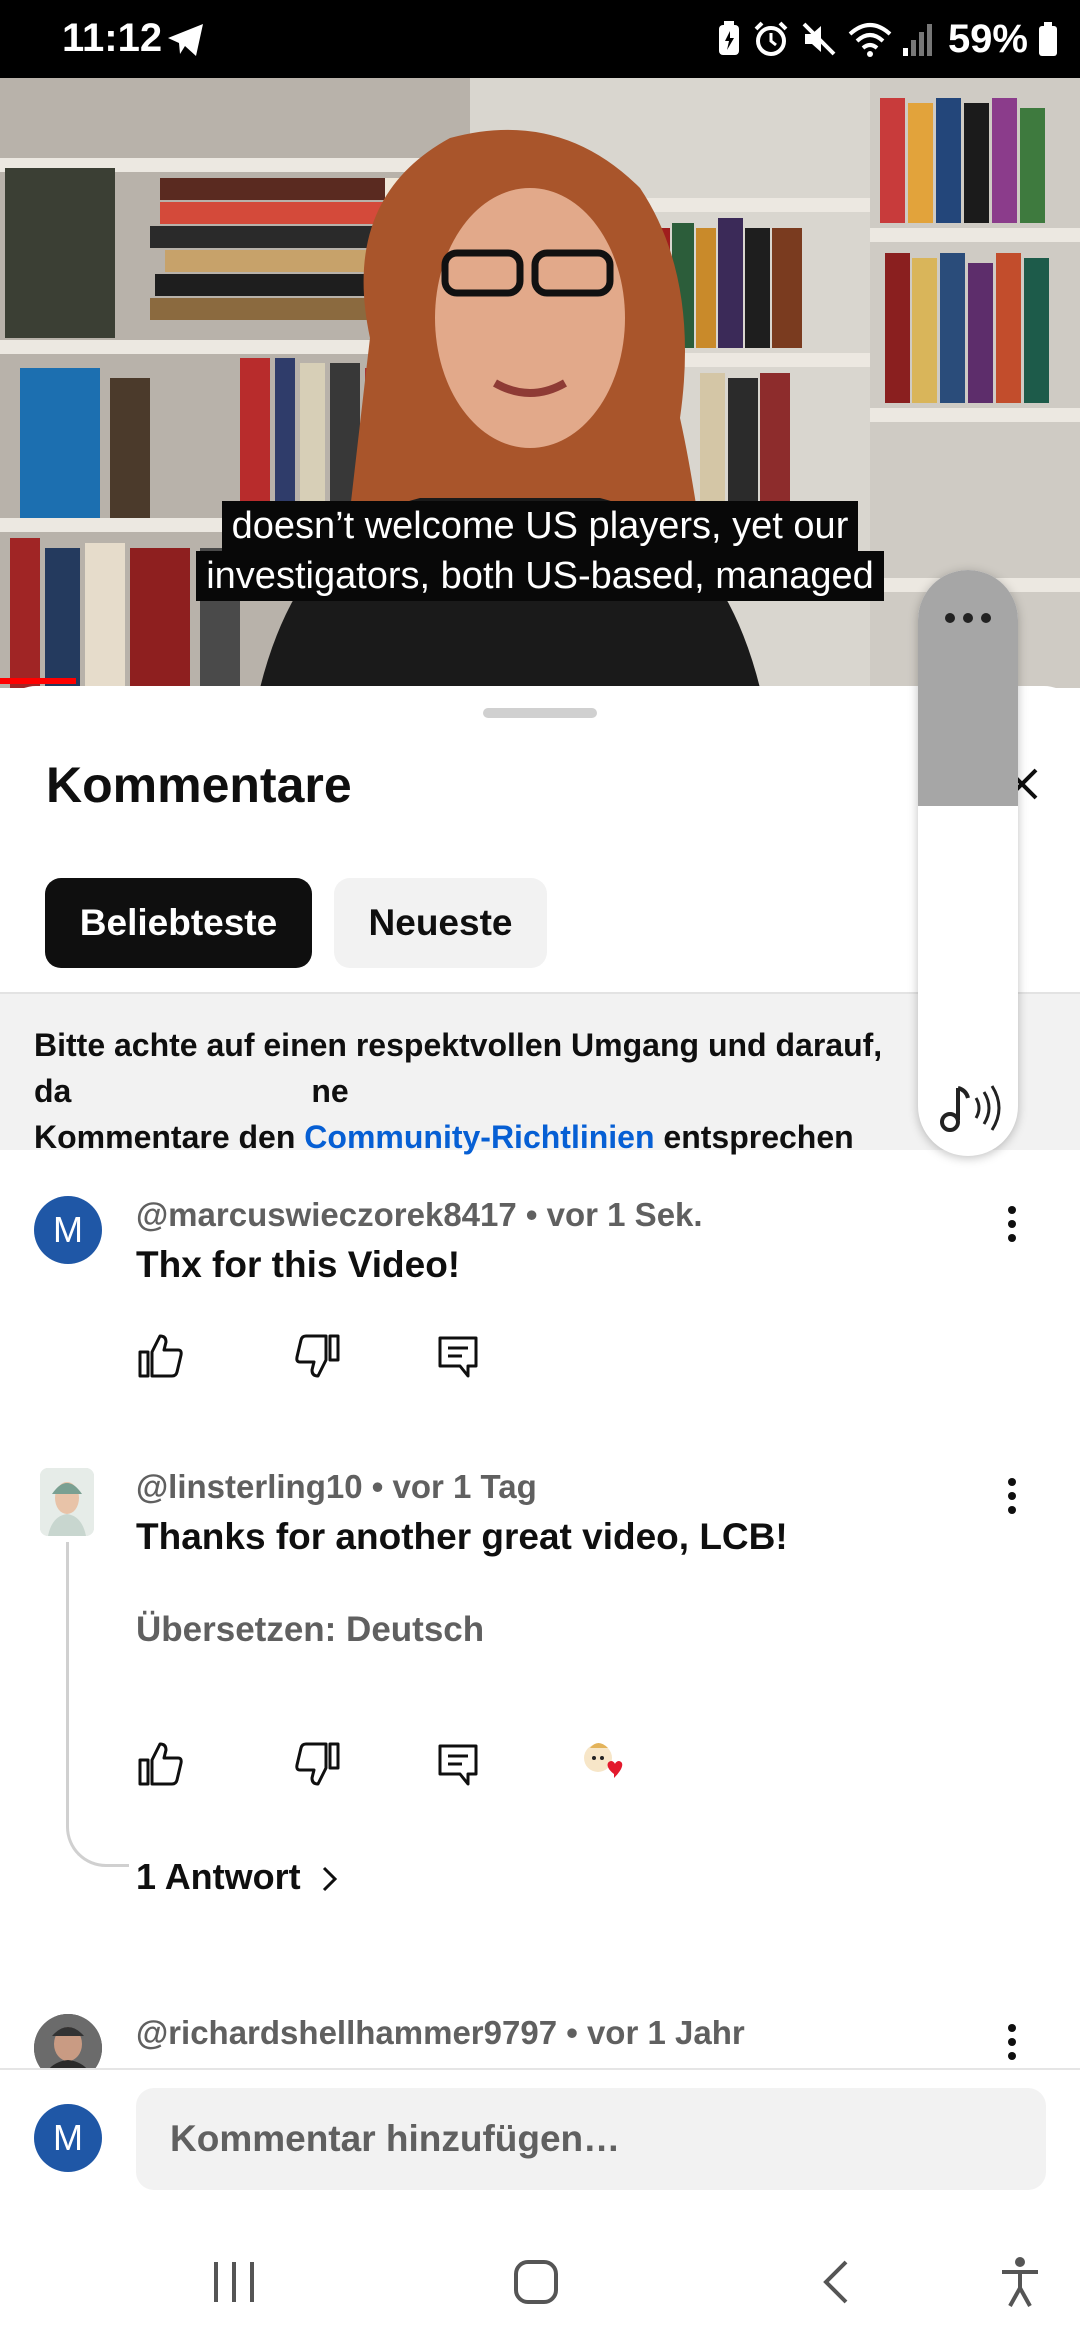  I want to click on heart-icon, so click(603, 1760).